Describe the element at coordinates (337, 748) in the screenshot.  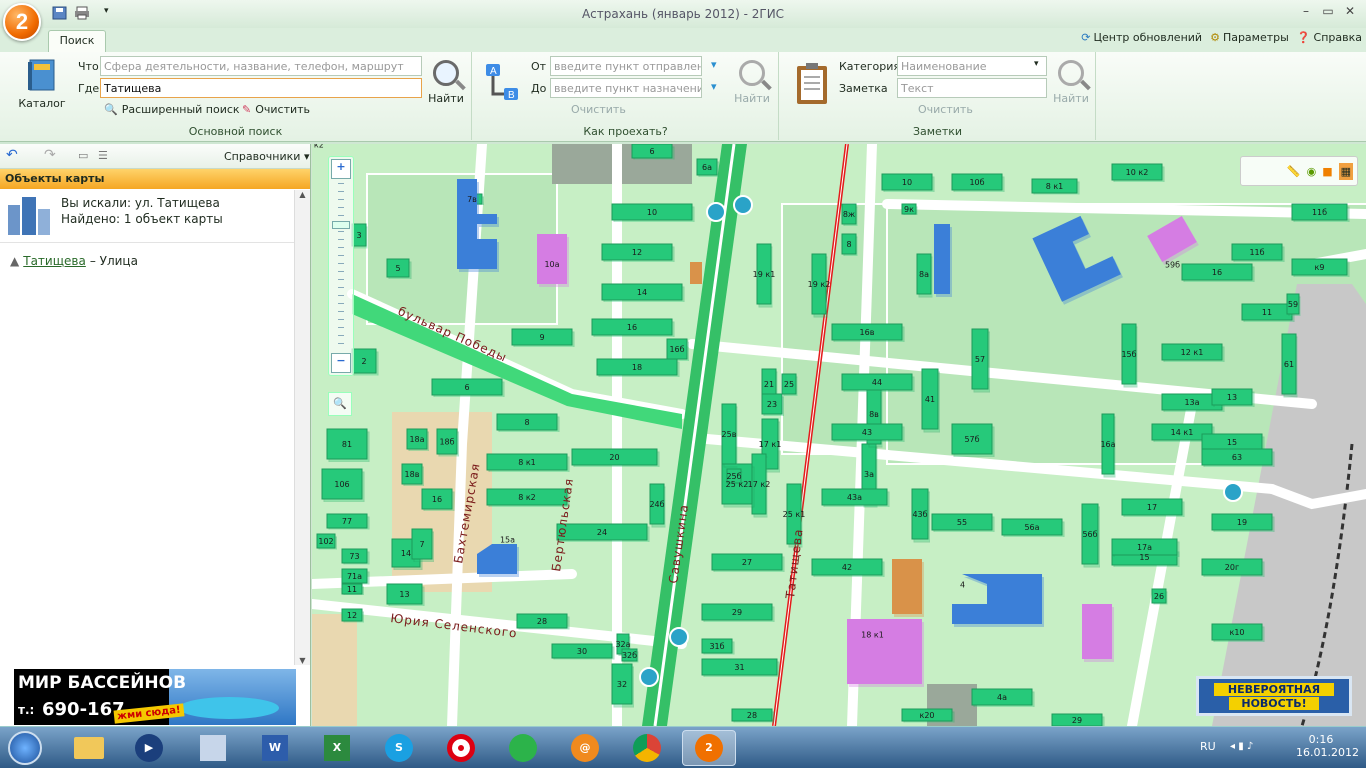
I see `excel-icon: X` at that location.